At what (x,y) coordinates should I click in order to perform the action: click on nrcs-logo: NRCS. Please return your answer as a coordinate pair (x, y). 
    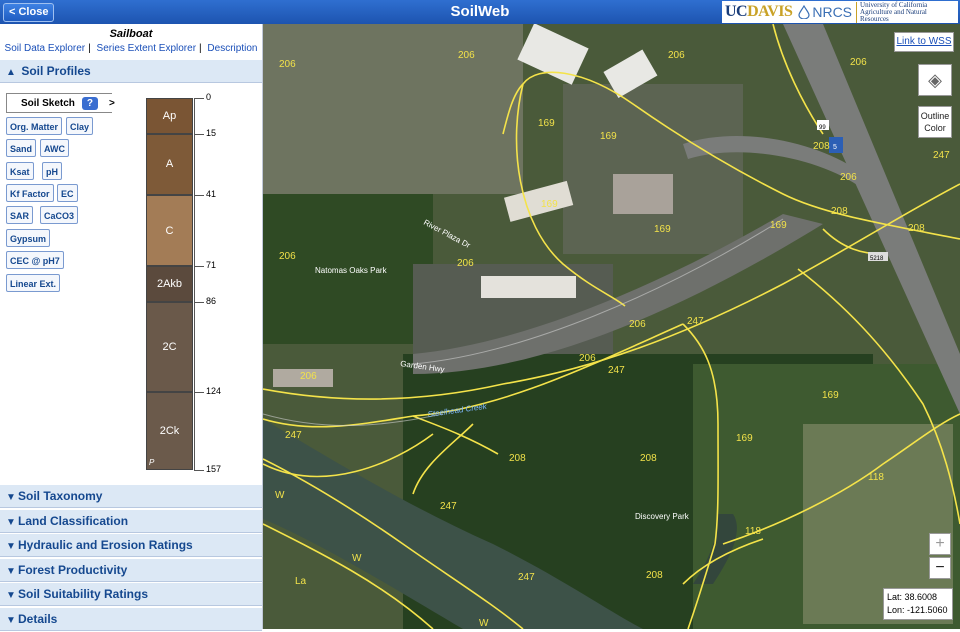
    Looking at the image, I should click on (824, 12).